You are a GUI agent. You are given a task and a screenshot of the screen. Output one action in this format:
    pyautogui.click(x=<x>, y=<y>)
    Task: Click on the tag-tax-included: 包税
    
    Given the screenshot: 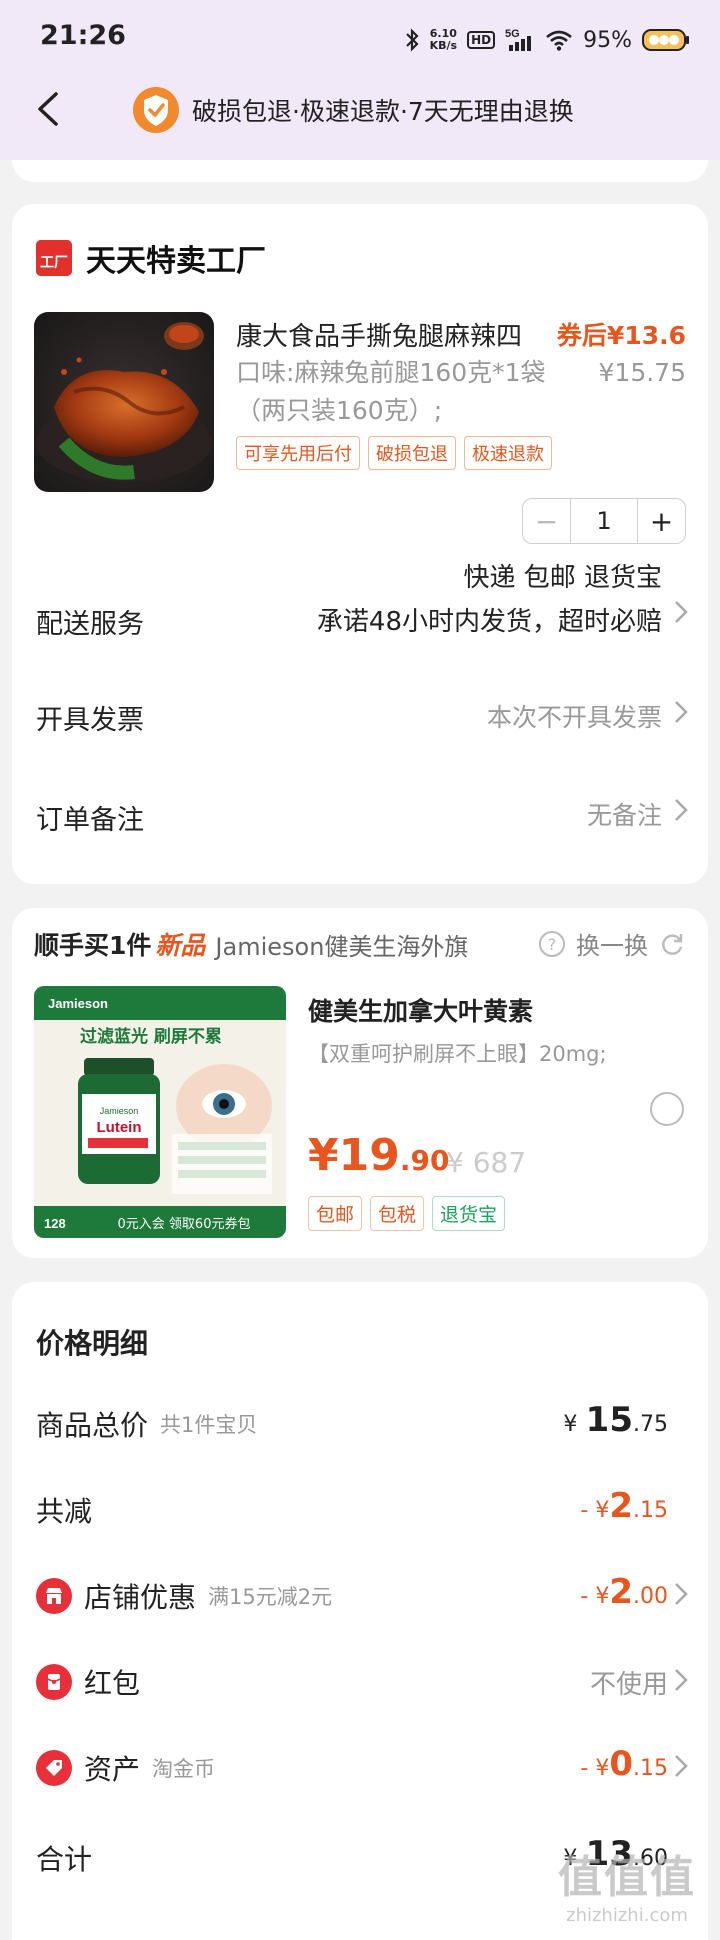 What is the action you would take?
    pyautogui.click(x=397, y=1213)
    